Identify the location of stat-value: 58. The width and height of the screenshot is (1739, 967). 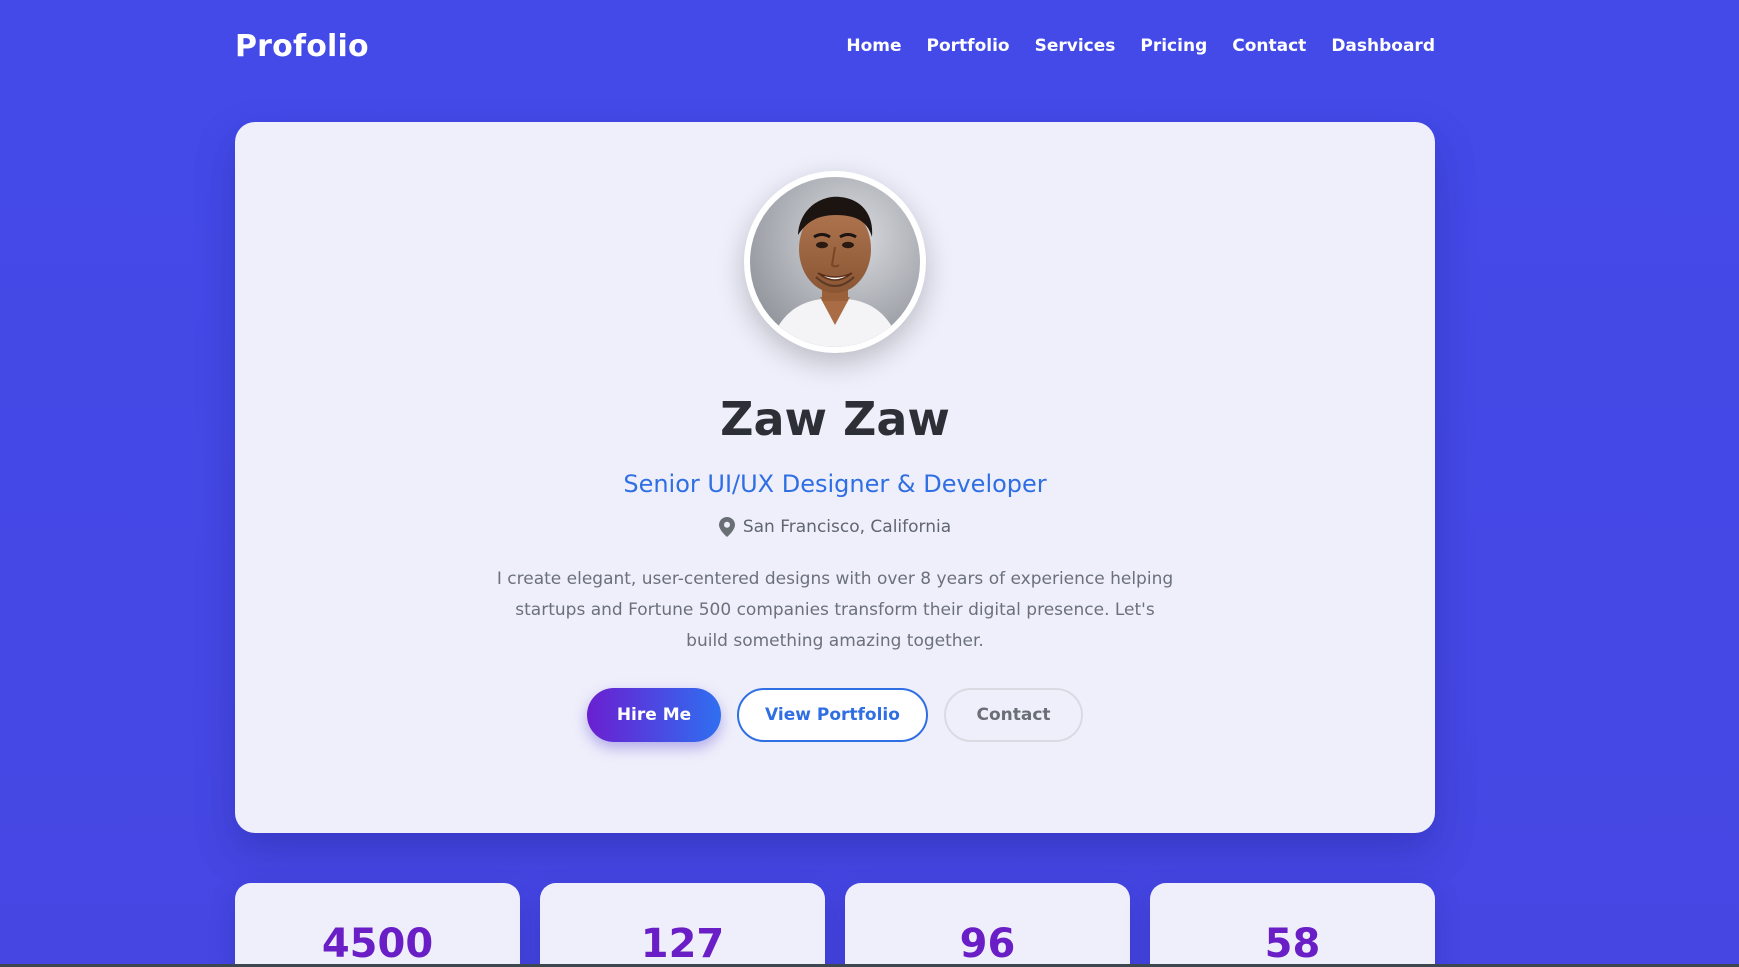
(1292, 944).